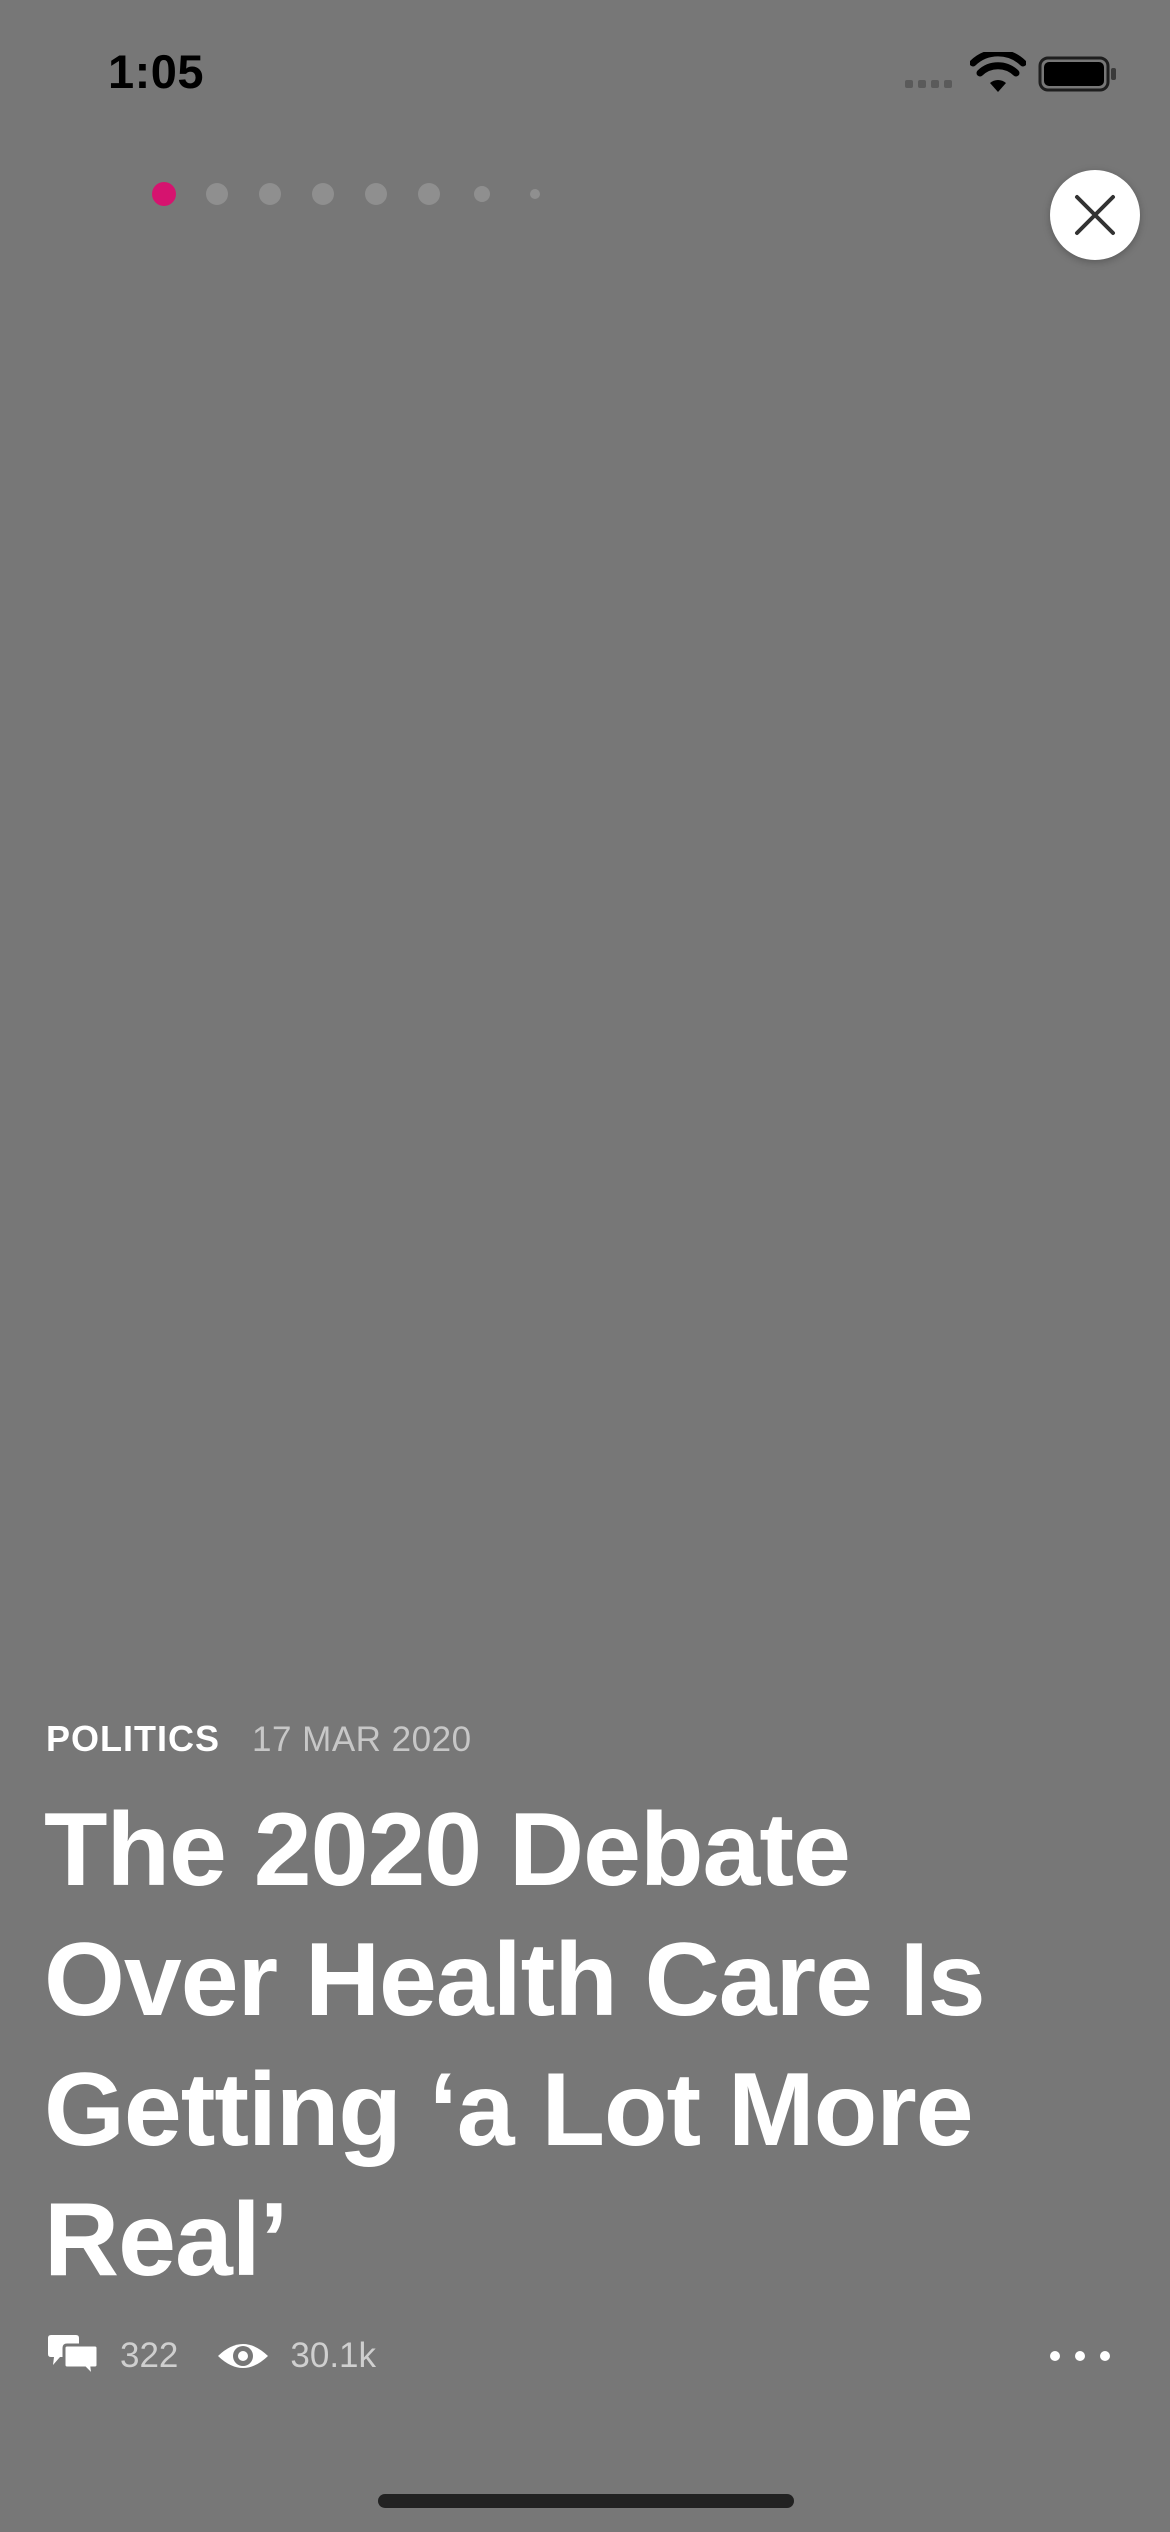  What do you see at coordinates (585, 75) in the screenshot?
I see `status-bar: 1:05` at bounding box center [585, 75].